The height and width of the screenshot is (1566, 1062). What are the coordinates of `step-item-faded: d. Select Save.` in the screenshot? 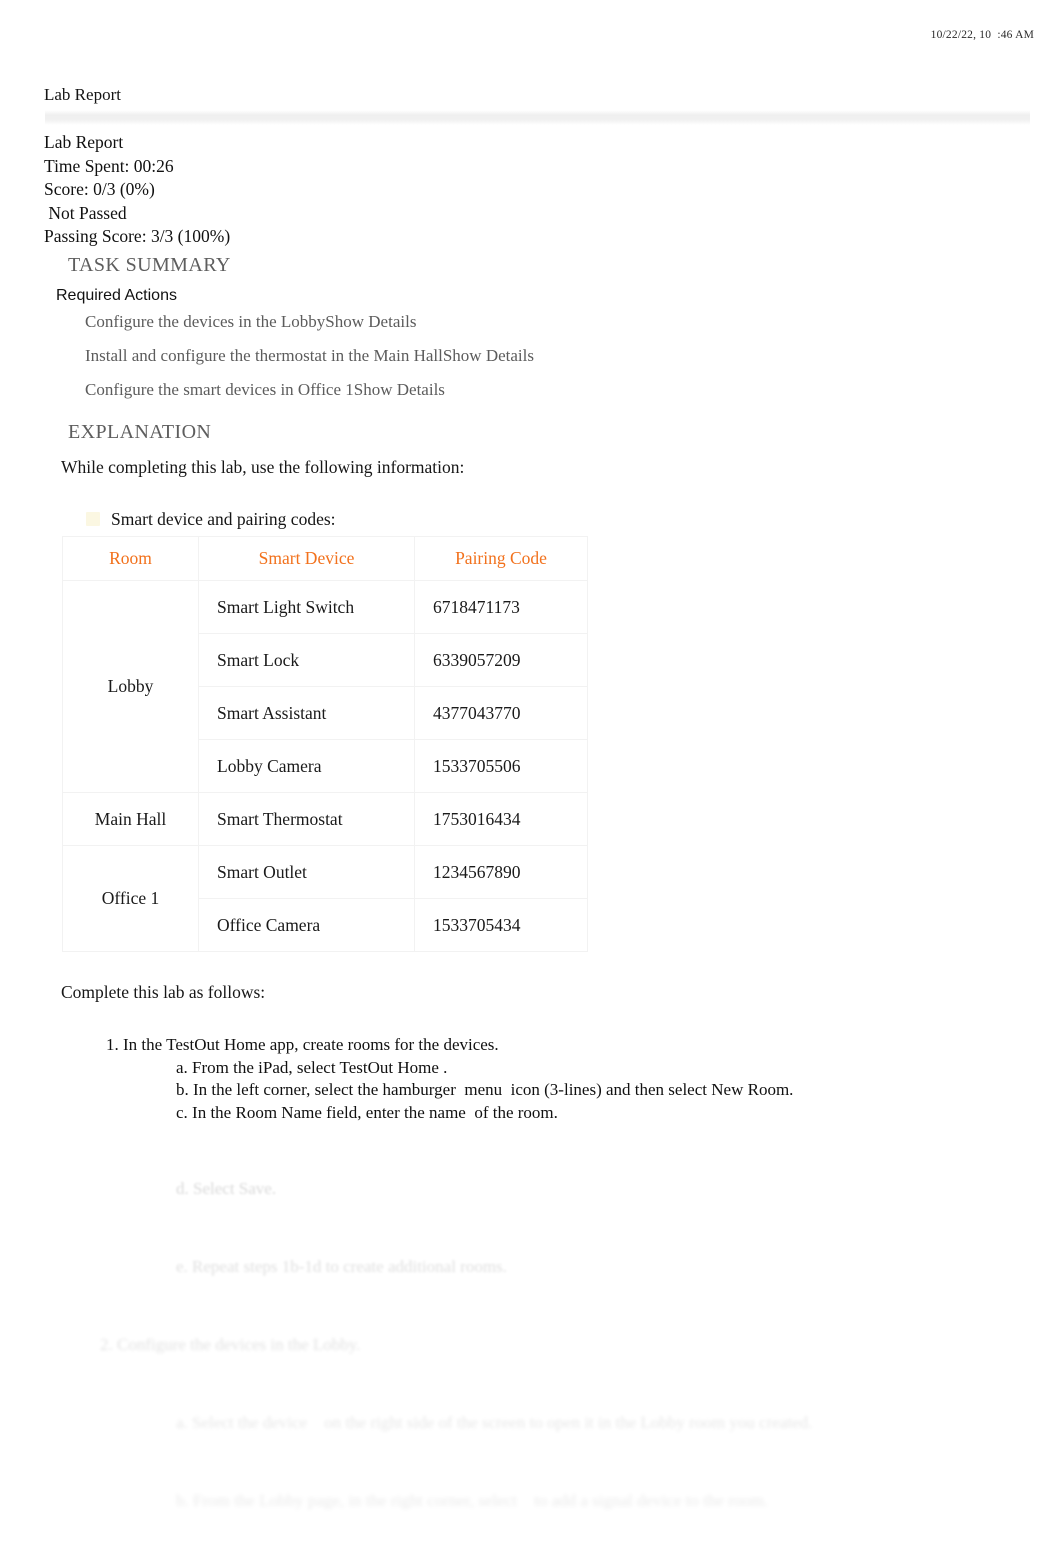 It's located at (226, 1188).